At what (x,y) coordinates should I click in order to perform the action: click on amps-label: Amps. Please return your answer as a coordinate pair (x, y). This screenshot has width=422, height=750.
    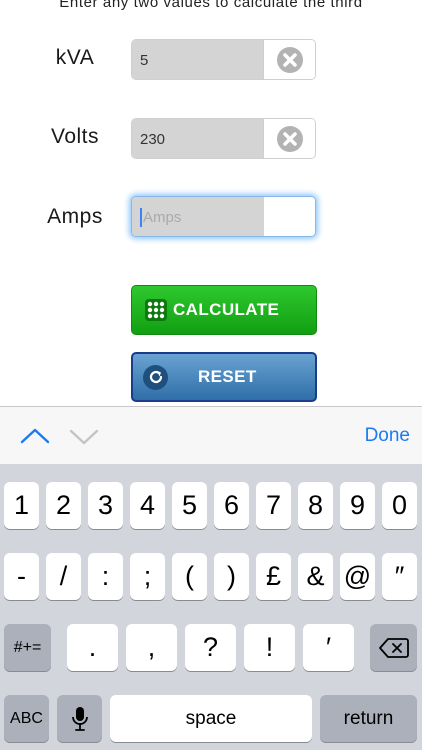
    Looking at the image, I should click on (75, 216).